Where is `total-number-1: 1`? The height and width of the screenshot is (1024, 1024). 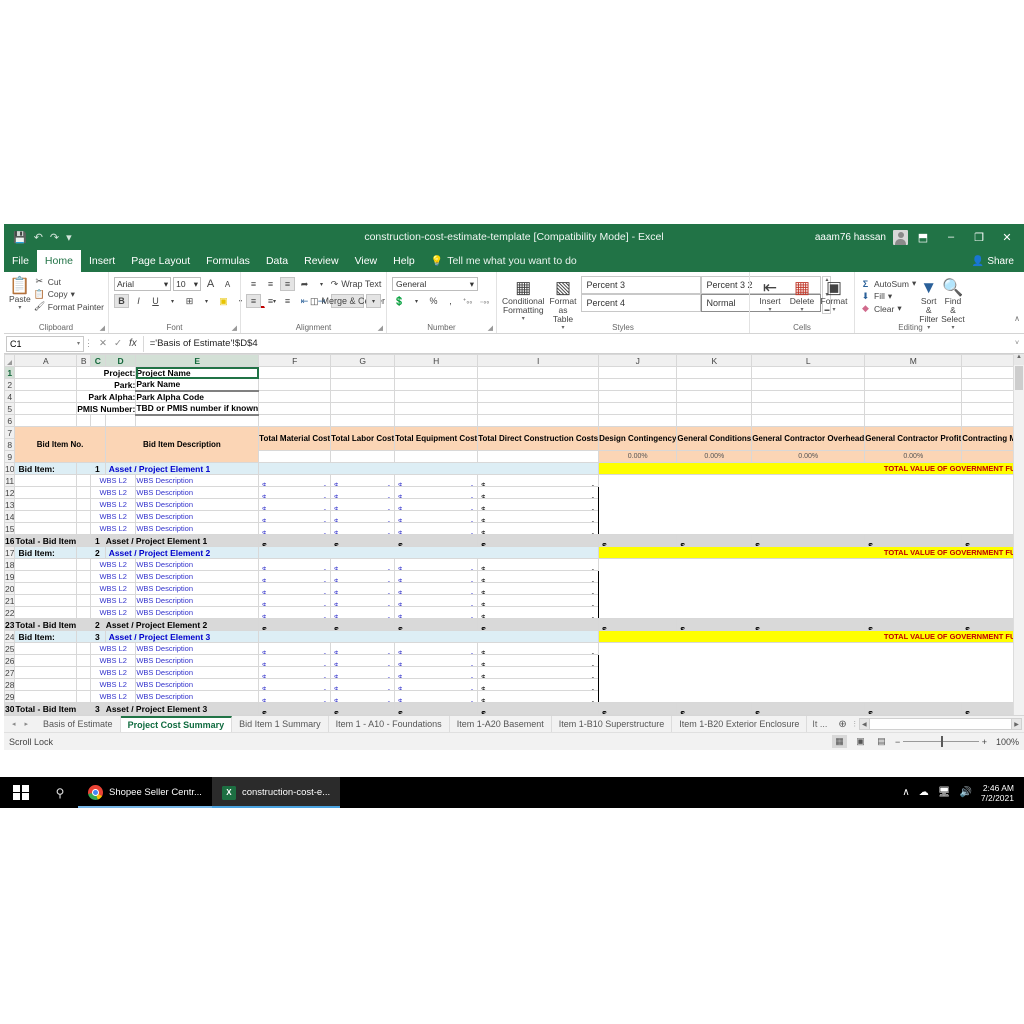 total-number-1: 1 is located at coordinates (91, 540).